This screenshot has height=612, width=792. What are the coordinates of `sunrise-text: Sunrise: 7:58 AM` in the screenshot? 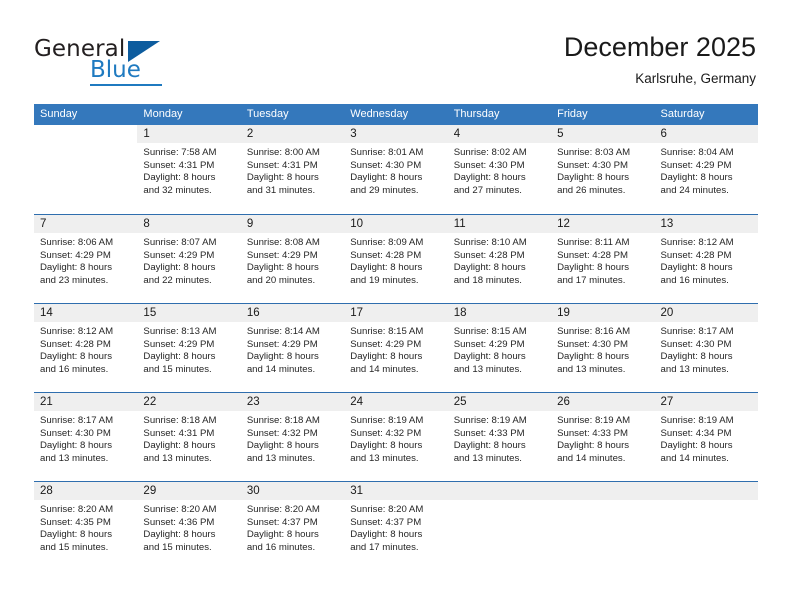 It's located at (180, 152).